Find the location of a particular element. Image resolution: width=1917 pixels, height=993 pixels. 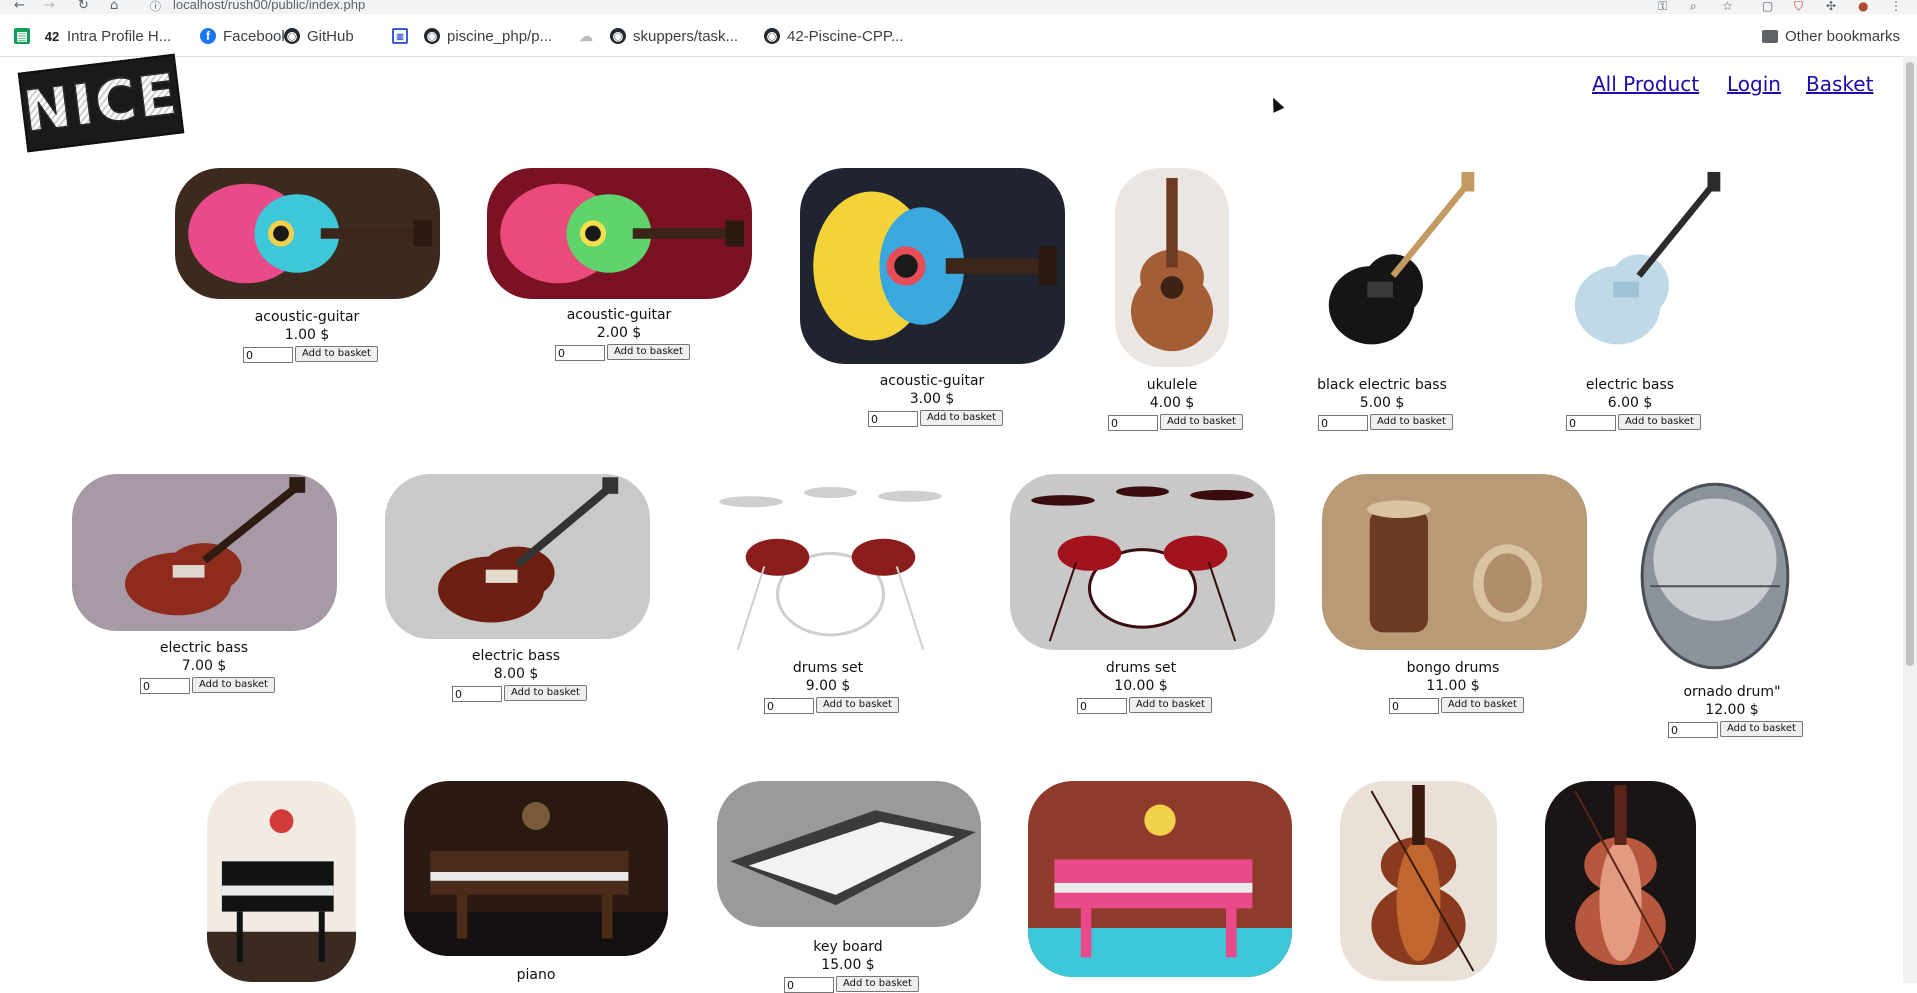

home-icon: ⌂ is located at coordinates (114, 6).